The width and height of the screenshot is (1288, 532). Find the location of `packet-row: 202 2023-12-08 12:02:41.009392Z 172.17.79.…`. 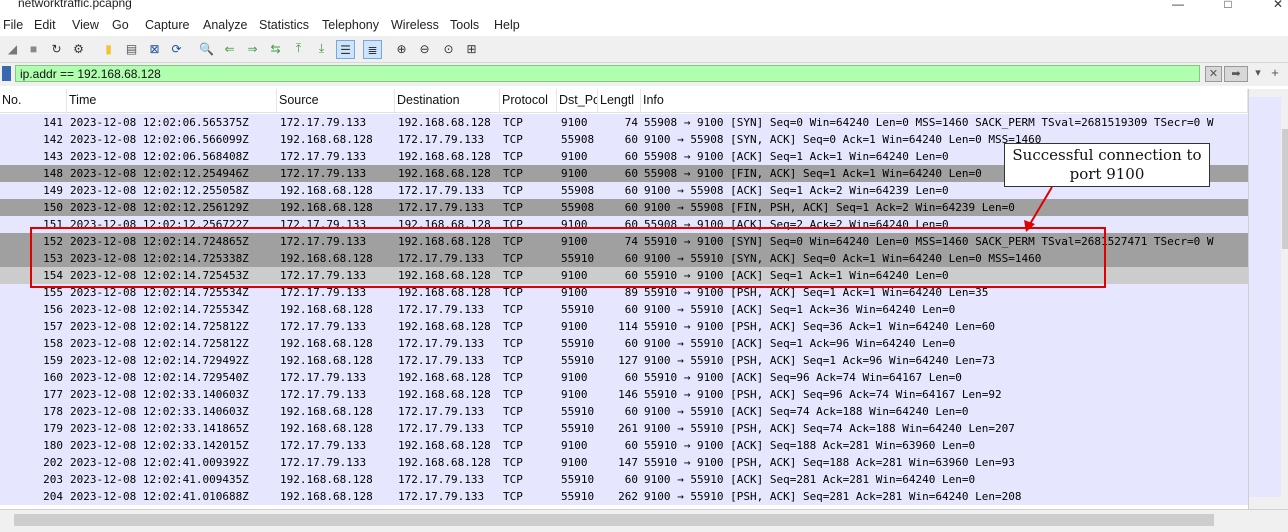

packet-row: 202 2023-12-08 12:02:41.009392Z 172.17.79.… is located at coordinates (624, 462).